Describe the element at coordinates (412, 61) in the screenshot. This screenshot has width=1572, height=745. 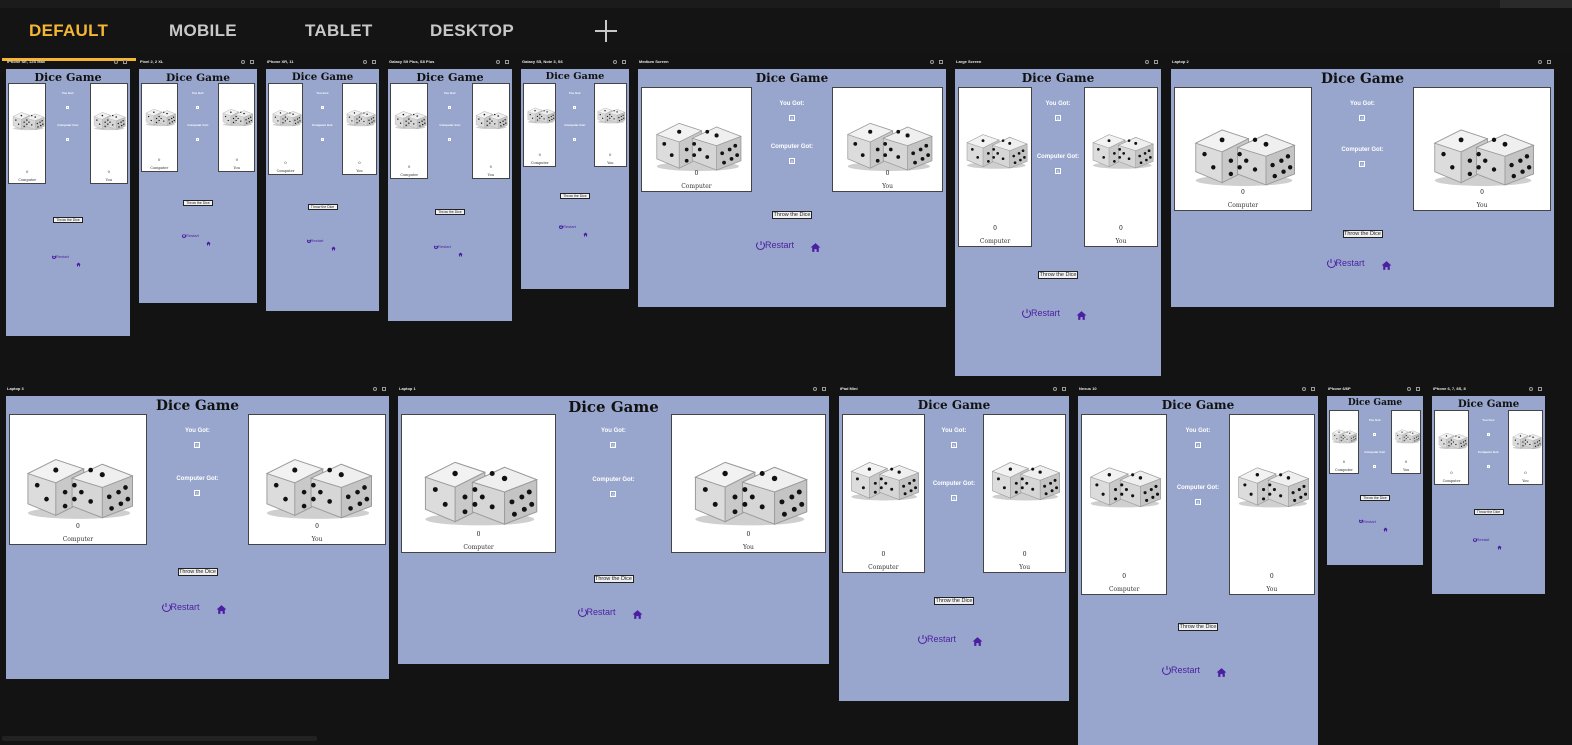
I see `device-name: Galaxy S9 Plus, S8 Plus` at that location.